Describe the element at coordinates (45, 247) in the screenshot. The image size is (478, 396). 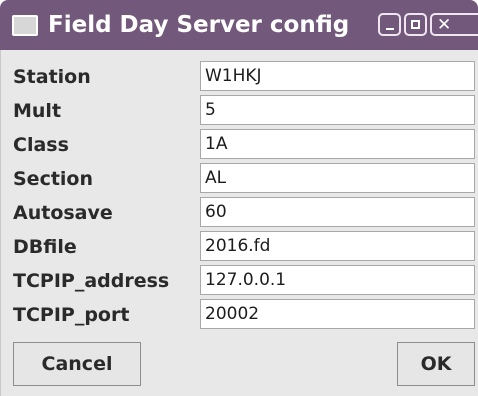
I see `dbfile-label: DBfile` at that location.